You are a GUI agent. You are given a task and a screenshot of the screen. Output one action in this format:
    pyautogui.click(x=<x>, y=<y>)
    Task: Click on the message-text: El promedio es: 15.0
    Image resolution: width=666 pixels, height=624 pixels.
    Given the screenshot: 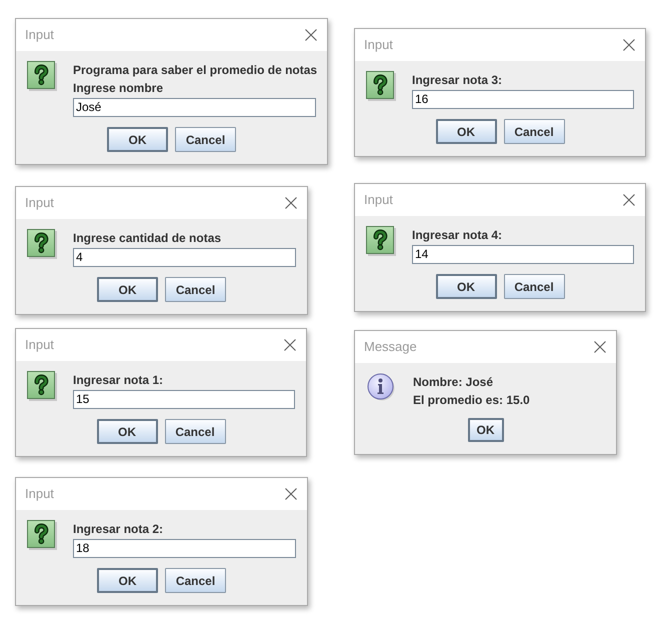 What is the action you would take?
    pyautogui.click(x=471, y=400)
    